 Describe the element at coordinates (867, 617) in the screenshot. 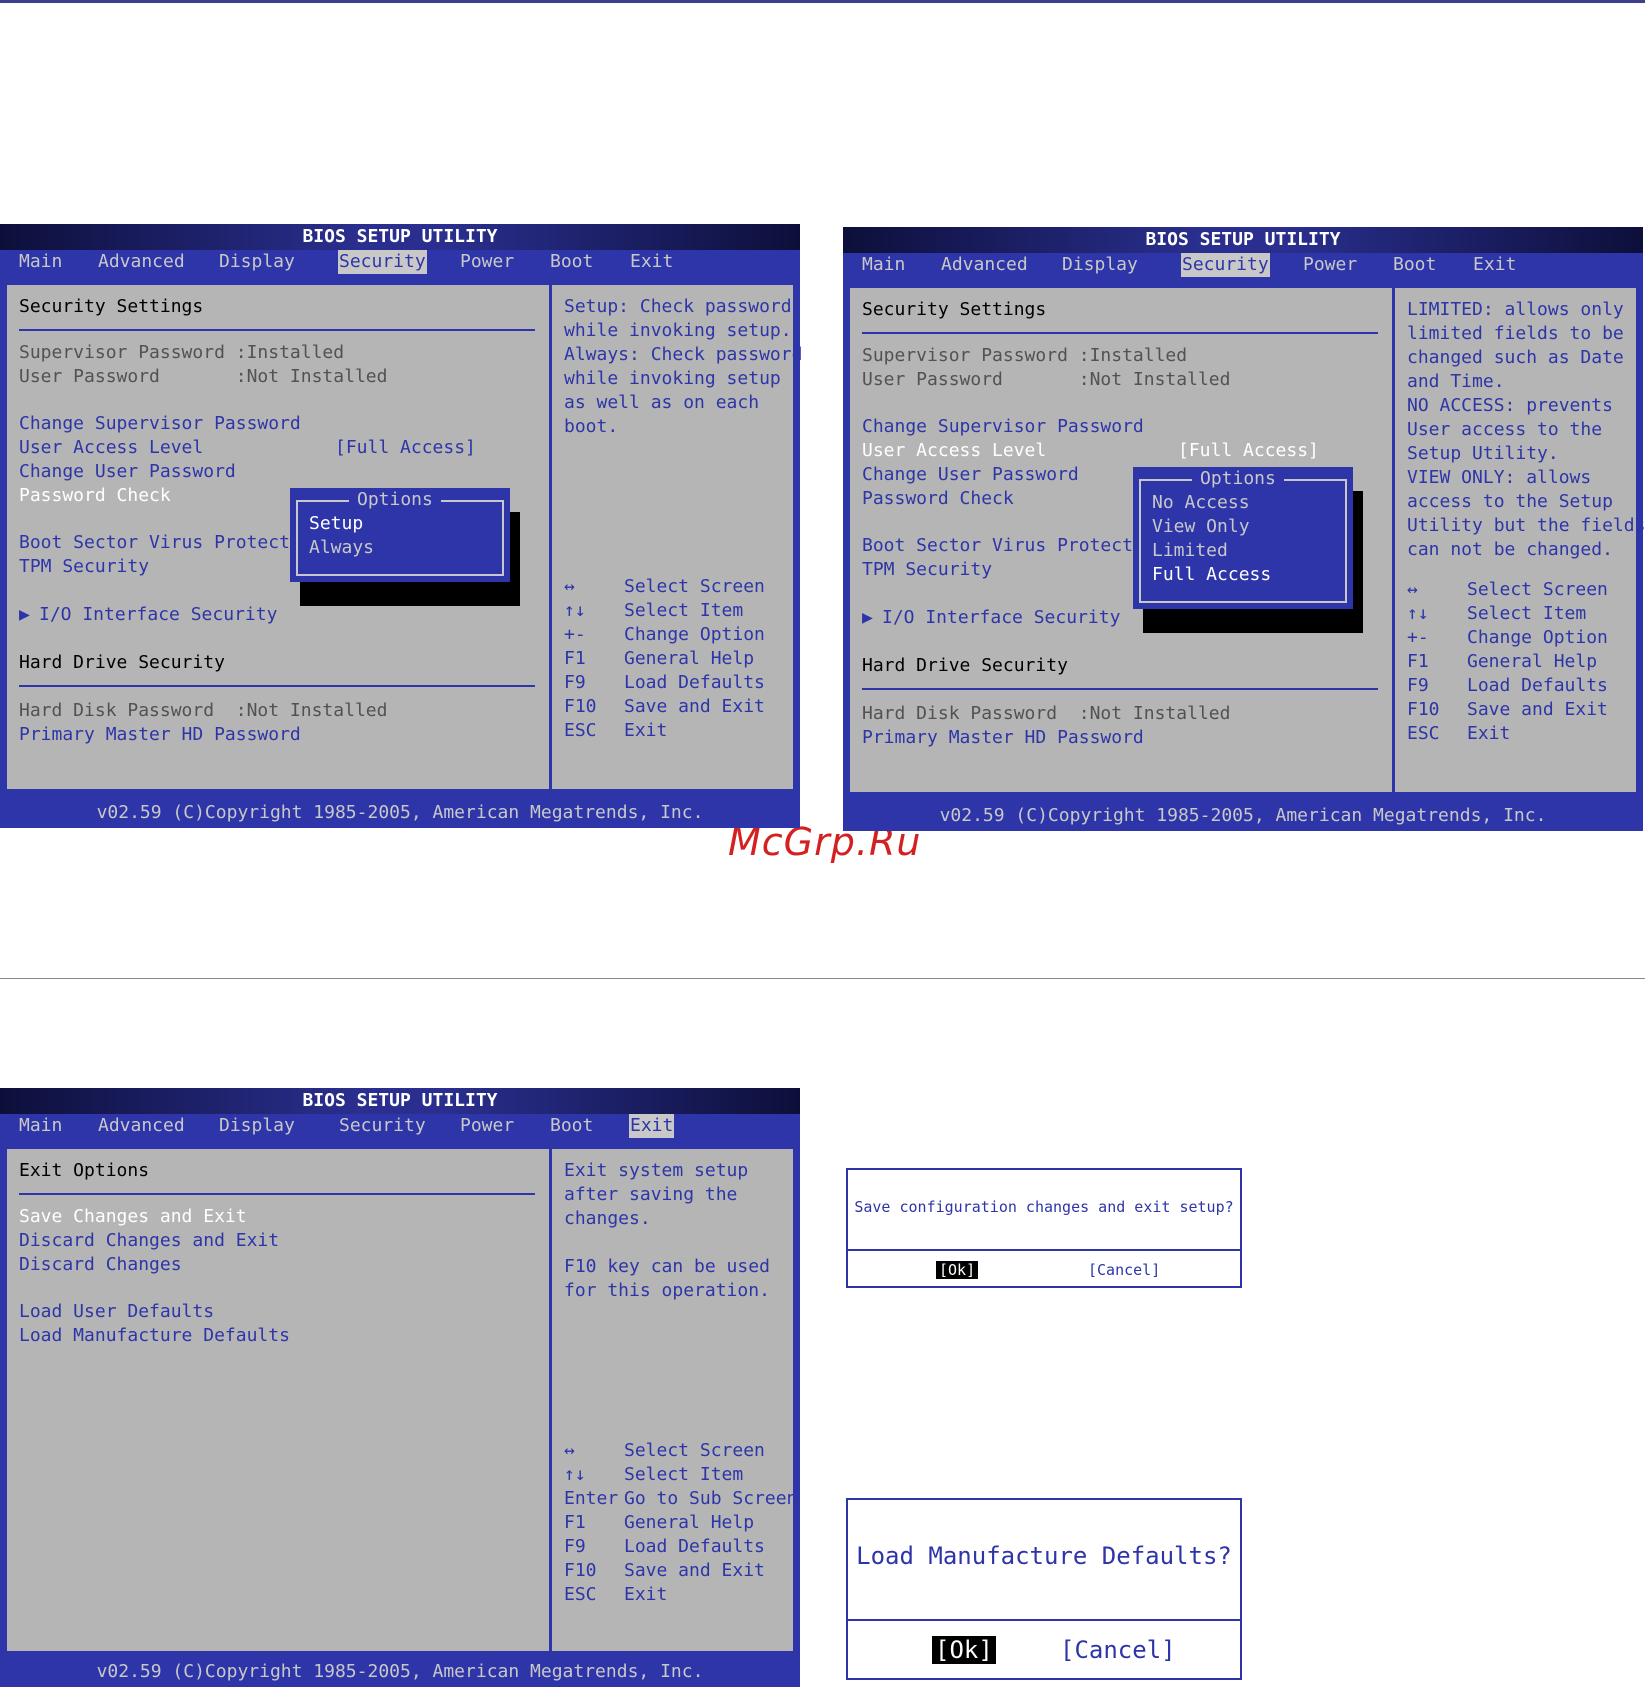

I see `arrow-right-icon: ▶` at that location.